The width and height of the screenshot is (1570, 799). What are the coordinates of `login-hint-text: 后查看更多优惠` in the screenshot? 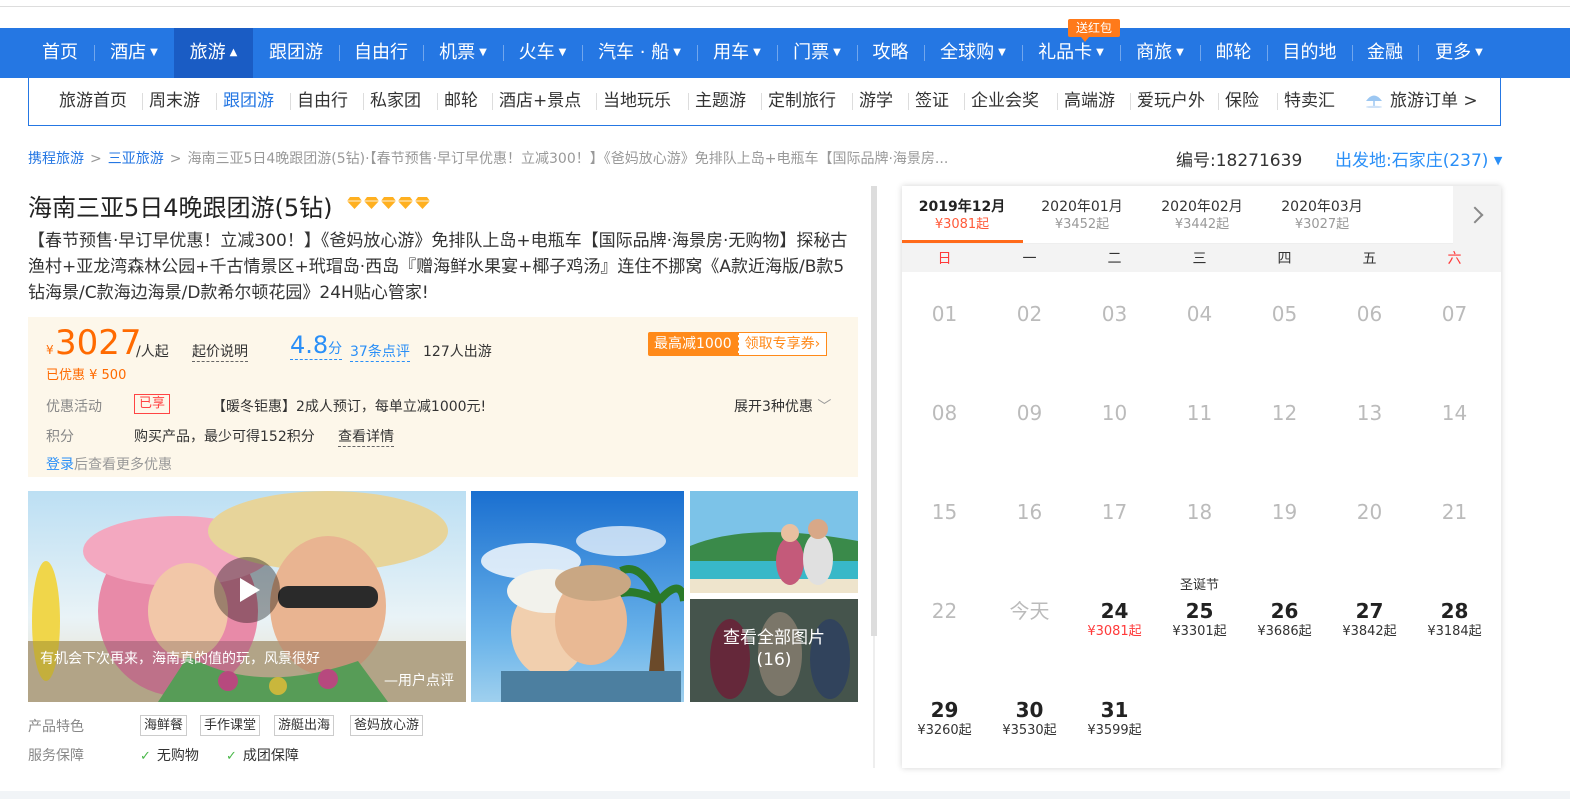 It's located at (123, 465).